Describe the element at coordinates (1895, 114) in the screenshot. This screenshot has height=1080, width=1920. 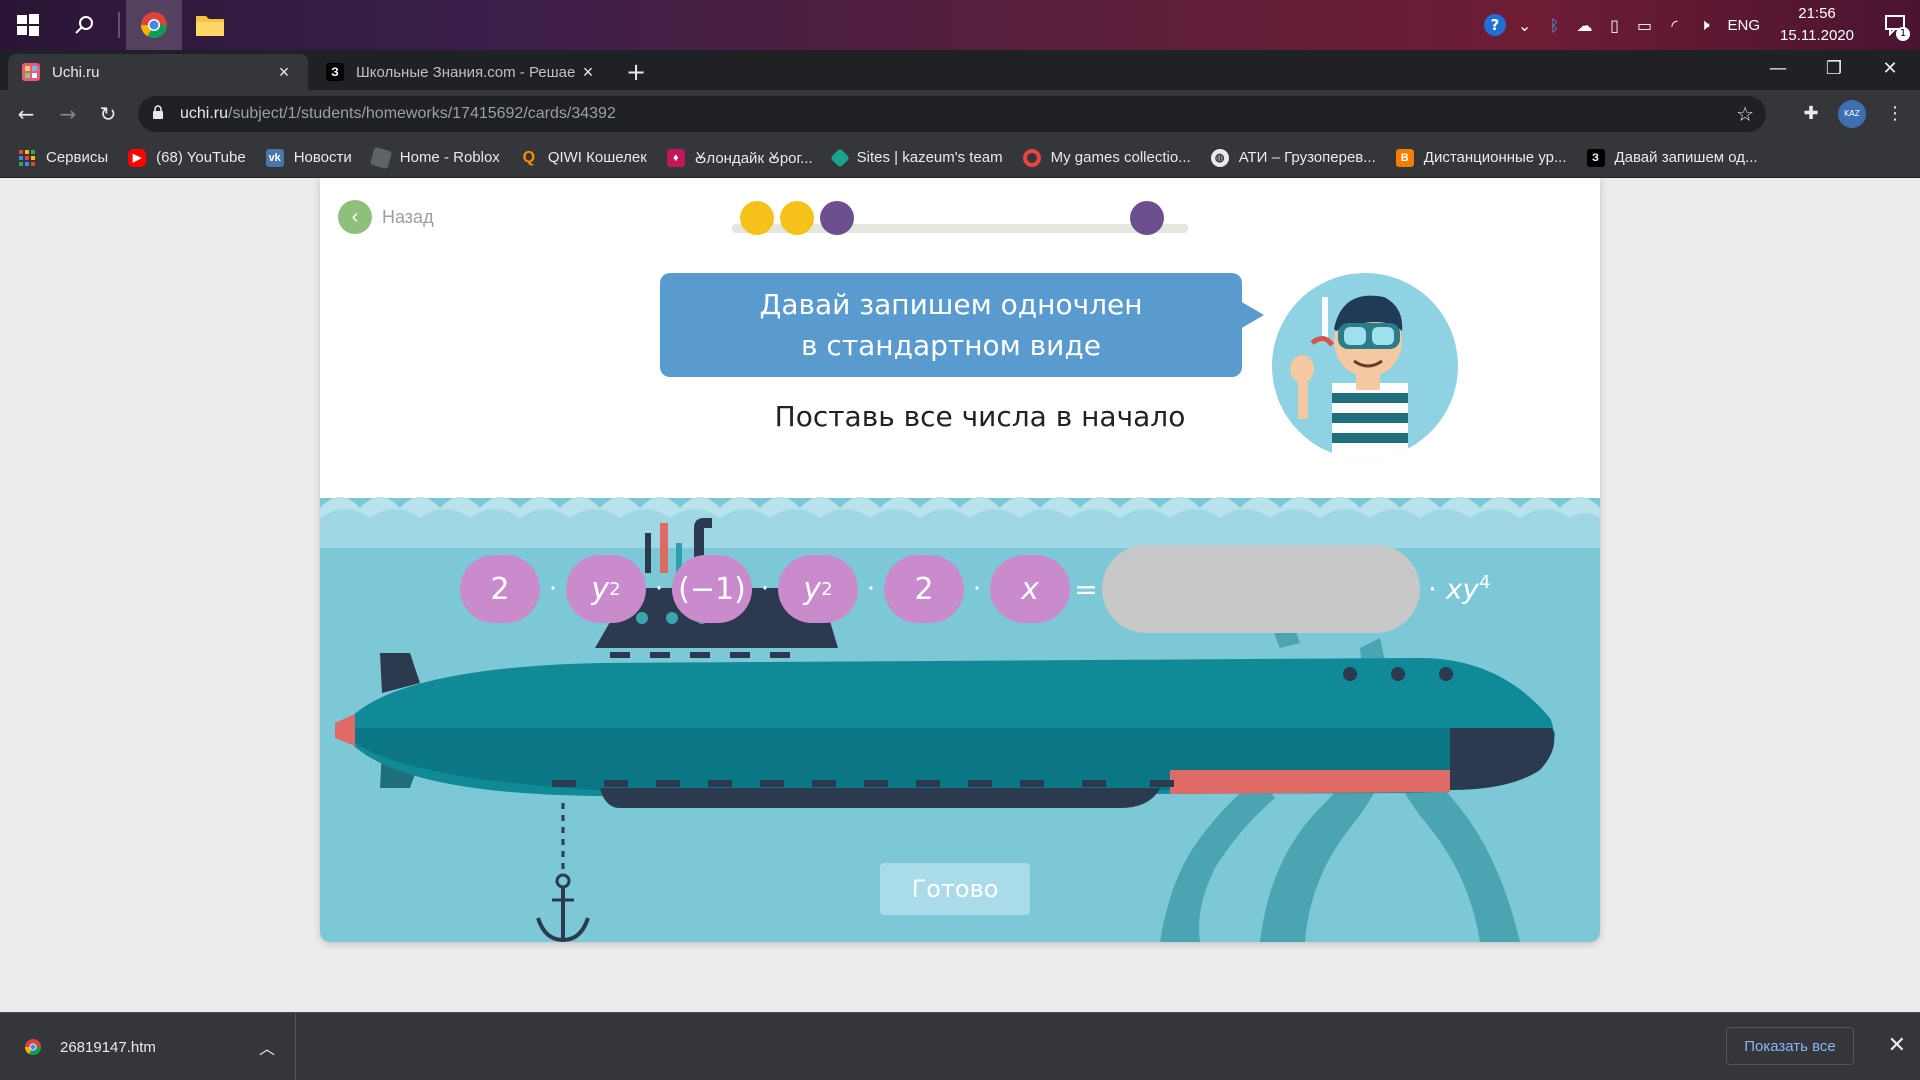
I see `menu-kebab-icon: ⋮` at that location.